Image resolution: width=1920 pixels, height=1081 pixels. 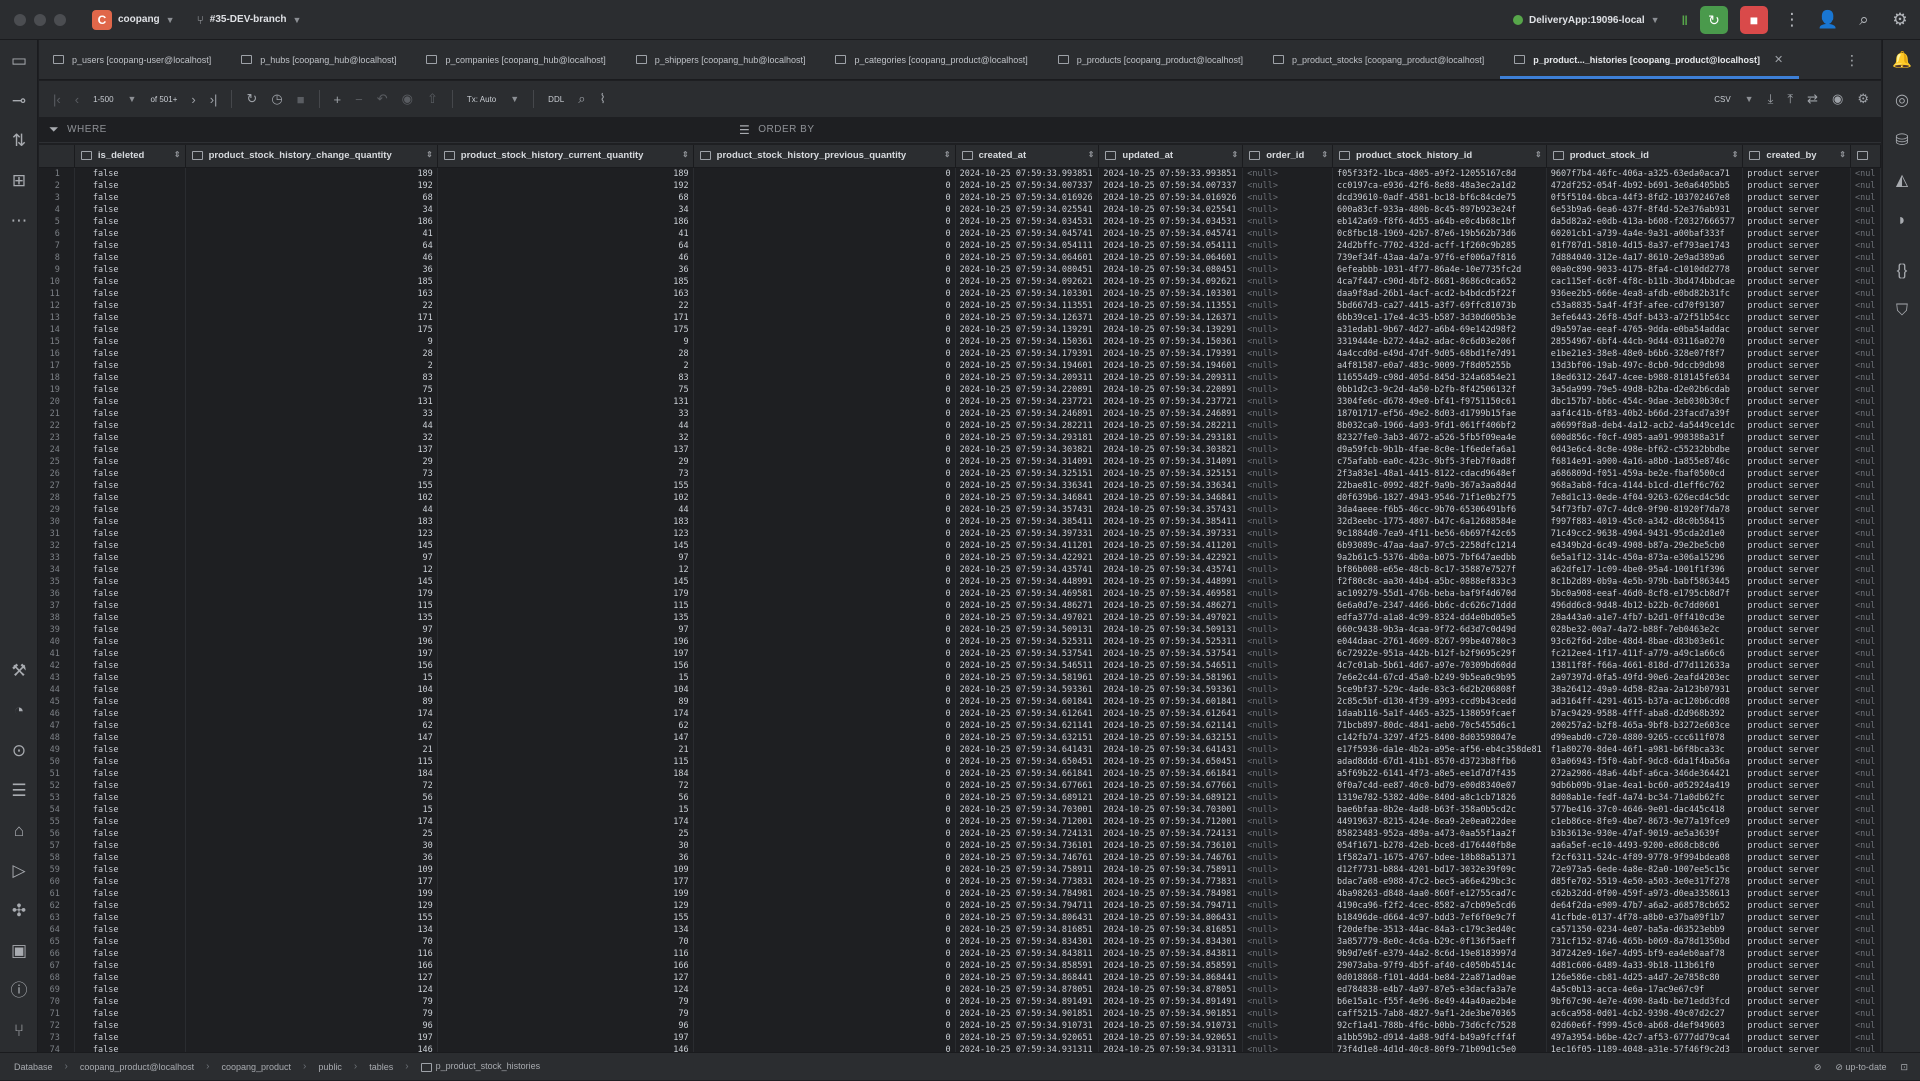 What do you see at coordinates (1439, 1037) in the screenshot?
I see `cell-product-stock-history-id: a1bb59b2-d914-4a88-9df4-b49a9fcff4f` at bounding box center [1439, 1037].